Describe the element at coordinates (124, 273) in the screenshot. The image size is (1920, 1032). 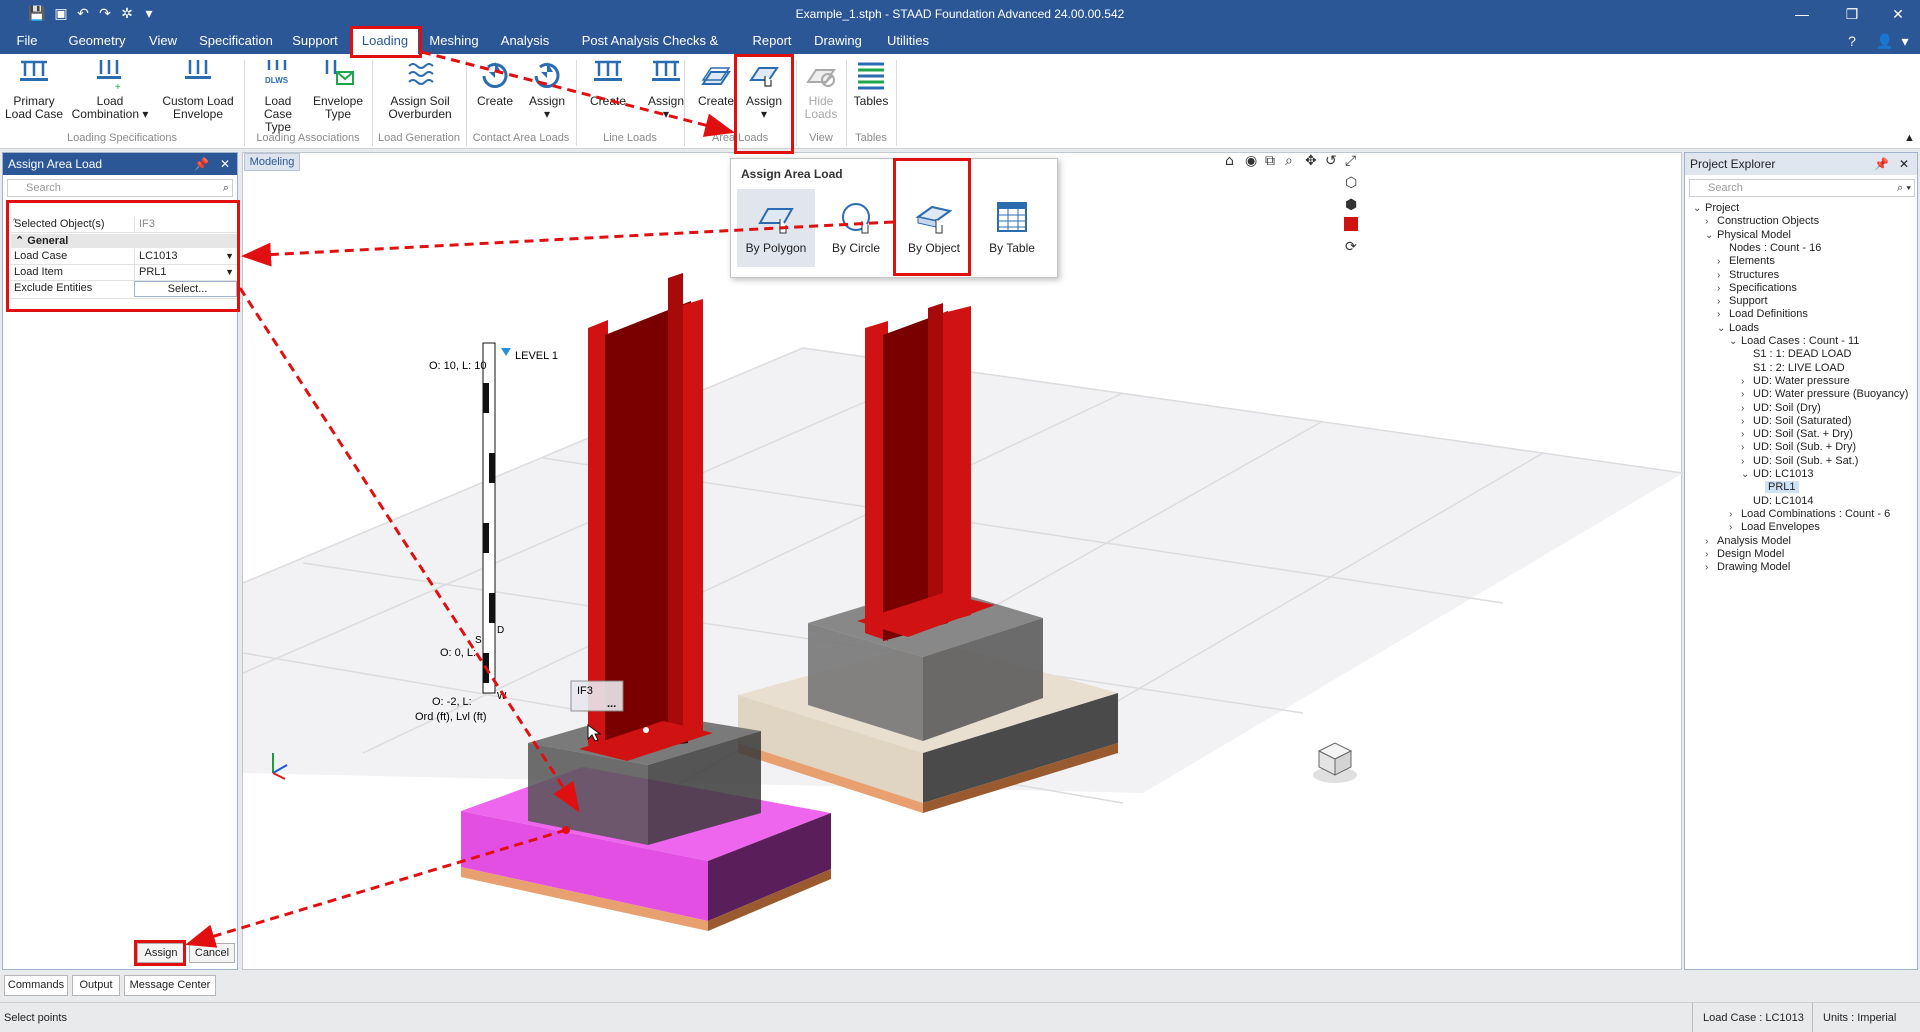
I see `row-load-item: Load Item PRL1 ▼` at that location.